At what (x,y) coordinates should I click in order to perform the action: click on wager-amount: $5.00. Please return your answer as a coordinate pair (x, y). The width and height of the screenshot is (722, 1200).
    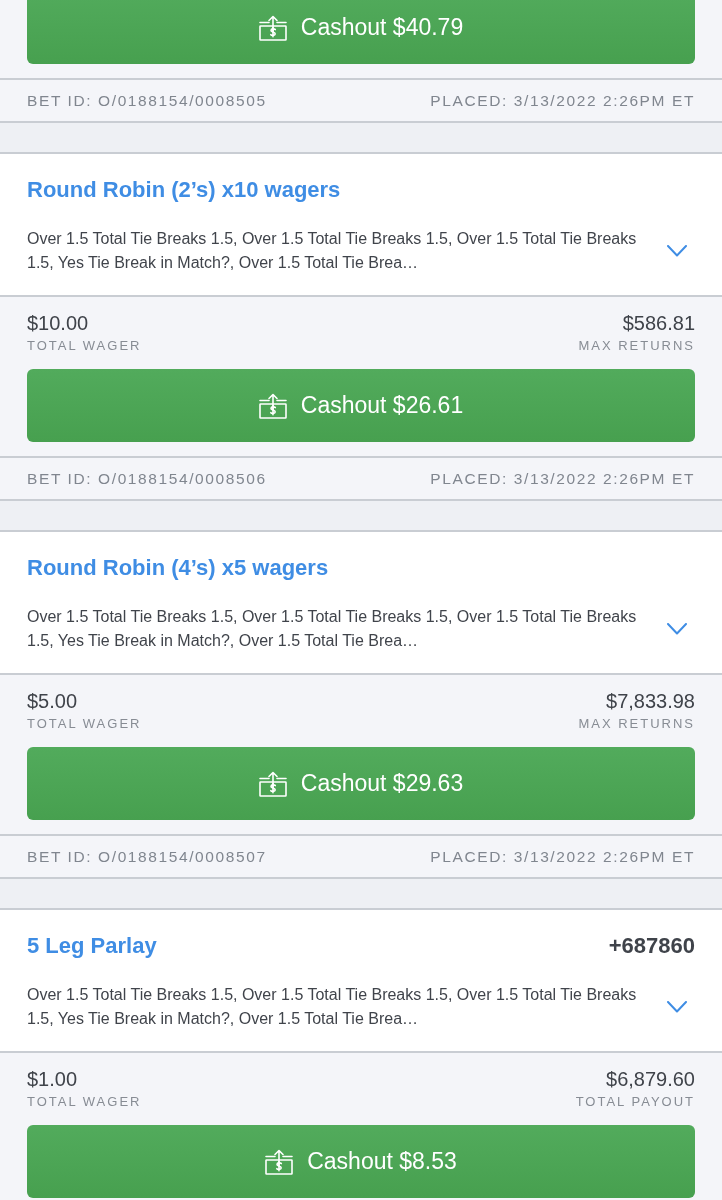
    Looking at the image, I should click on (53, 701).